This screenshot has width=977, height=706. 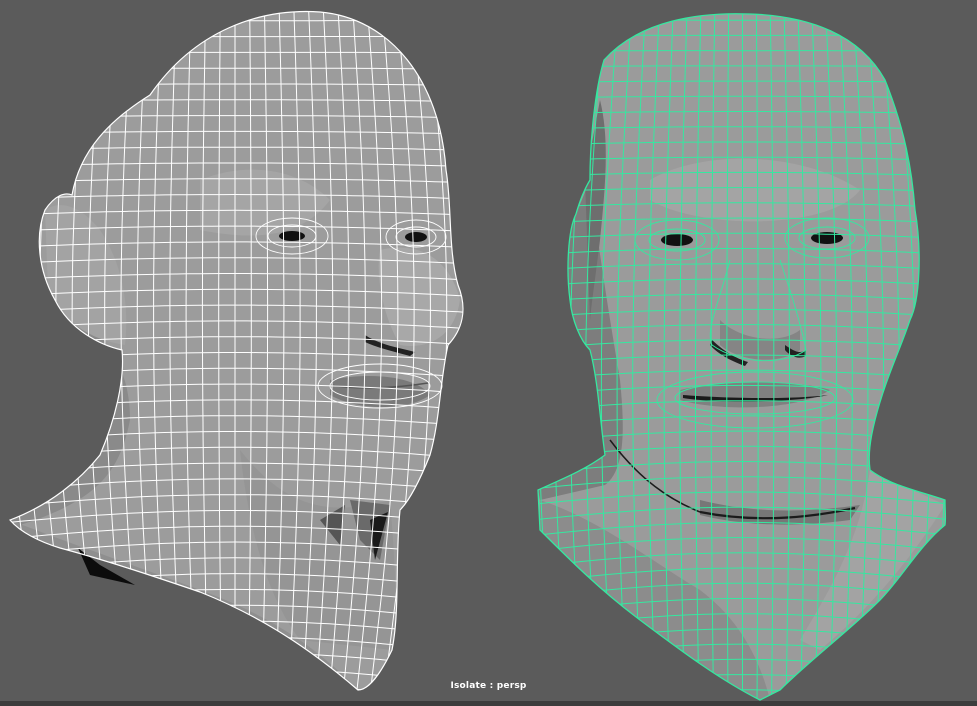 I want to click on viewport-hud-label: Isolate : persp, so click(x=488, y=686).